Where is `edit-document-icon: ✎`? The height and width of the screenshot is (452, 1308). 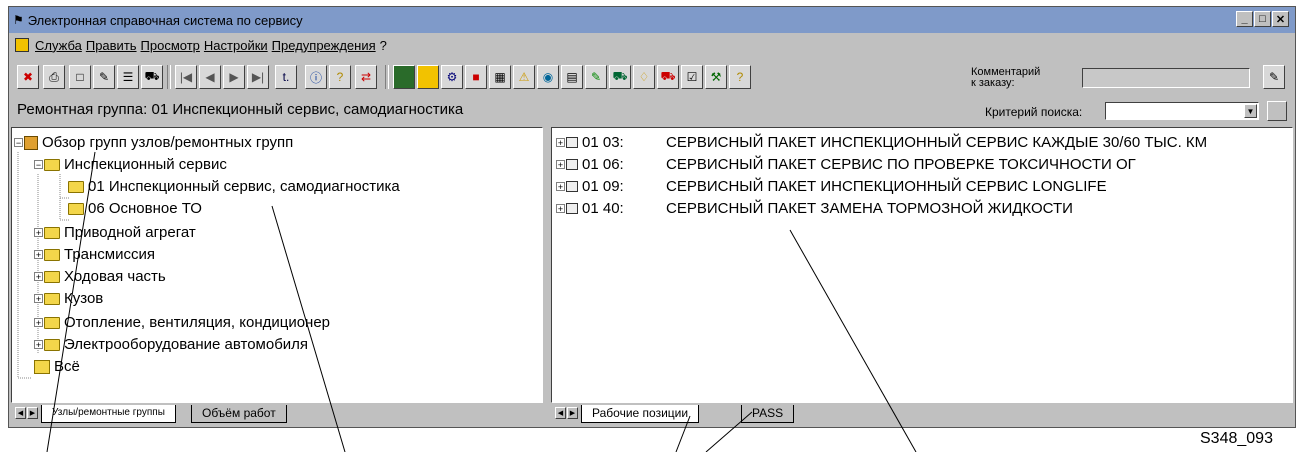 edit-document-icon: ✎ is located at coordinates (104, 77).